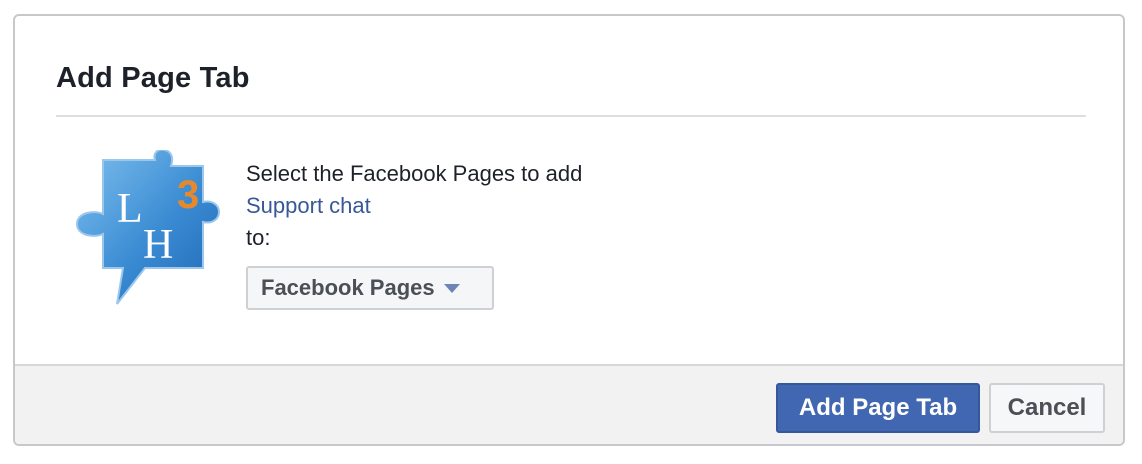 The image size is (1142, 464). I want to click on dialog-title: Add Page Tab, so click(153, 78).